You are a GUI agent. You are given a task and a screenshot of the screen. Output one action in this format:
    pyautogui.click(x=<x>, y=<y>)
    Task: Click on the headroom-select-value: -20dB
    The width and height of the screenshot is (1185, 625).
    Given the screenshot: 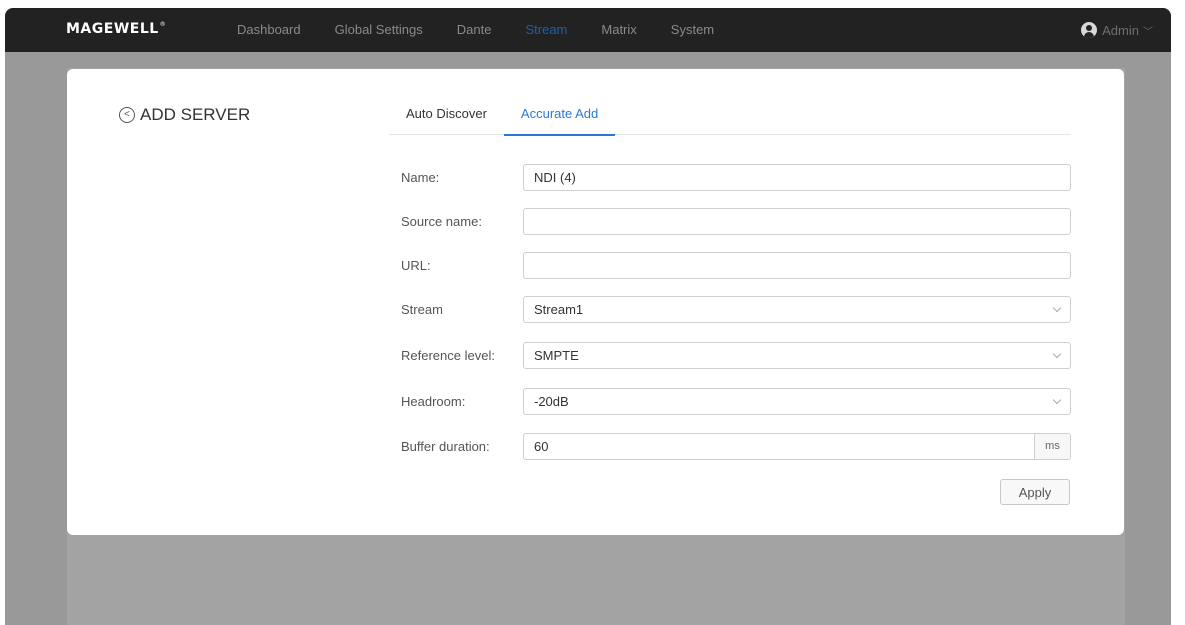 What is the action you would take?
    pyautogui.click(x=551, y=401)
    